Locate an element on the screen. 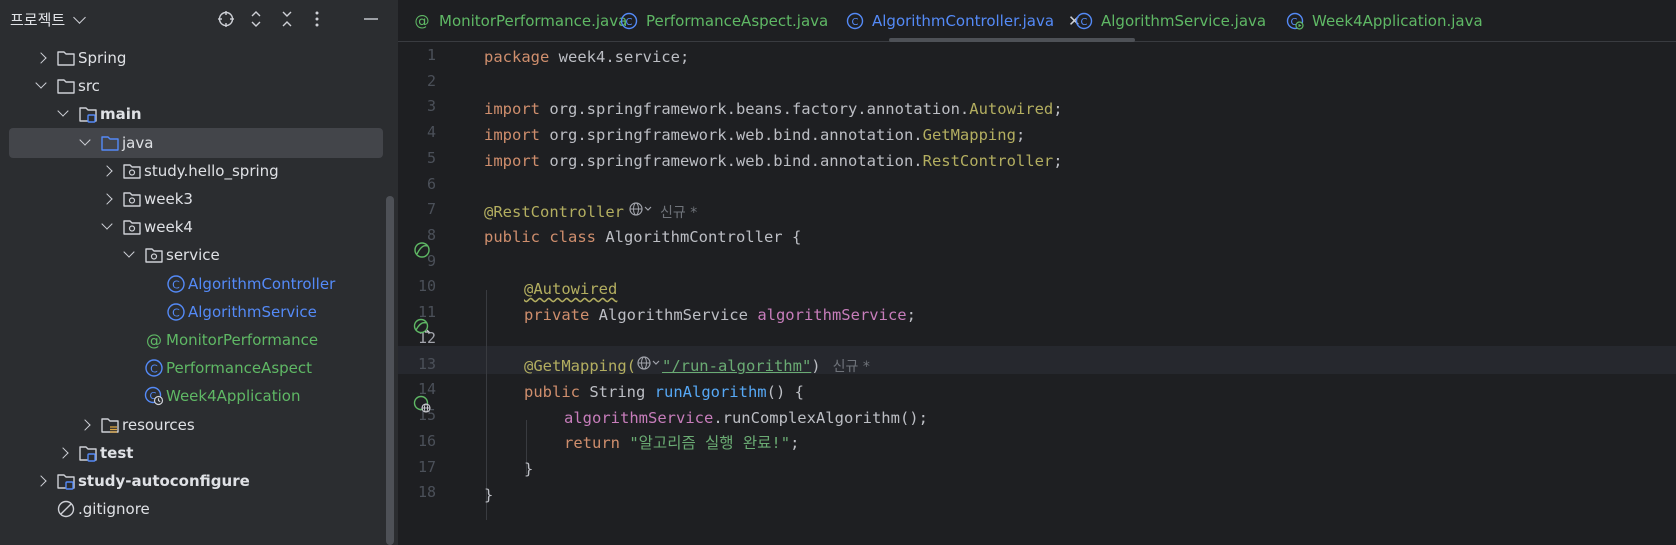 The height and width of the screenshot is (545, 1676). tree-item-main: main is located at coordinates (199, 114).